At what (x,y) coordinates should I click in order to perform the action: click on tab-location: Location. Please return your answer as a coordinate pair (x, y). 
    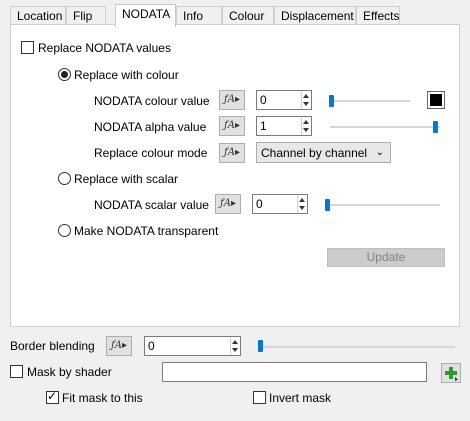
    Looking at the image, I should click on (38, 16).